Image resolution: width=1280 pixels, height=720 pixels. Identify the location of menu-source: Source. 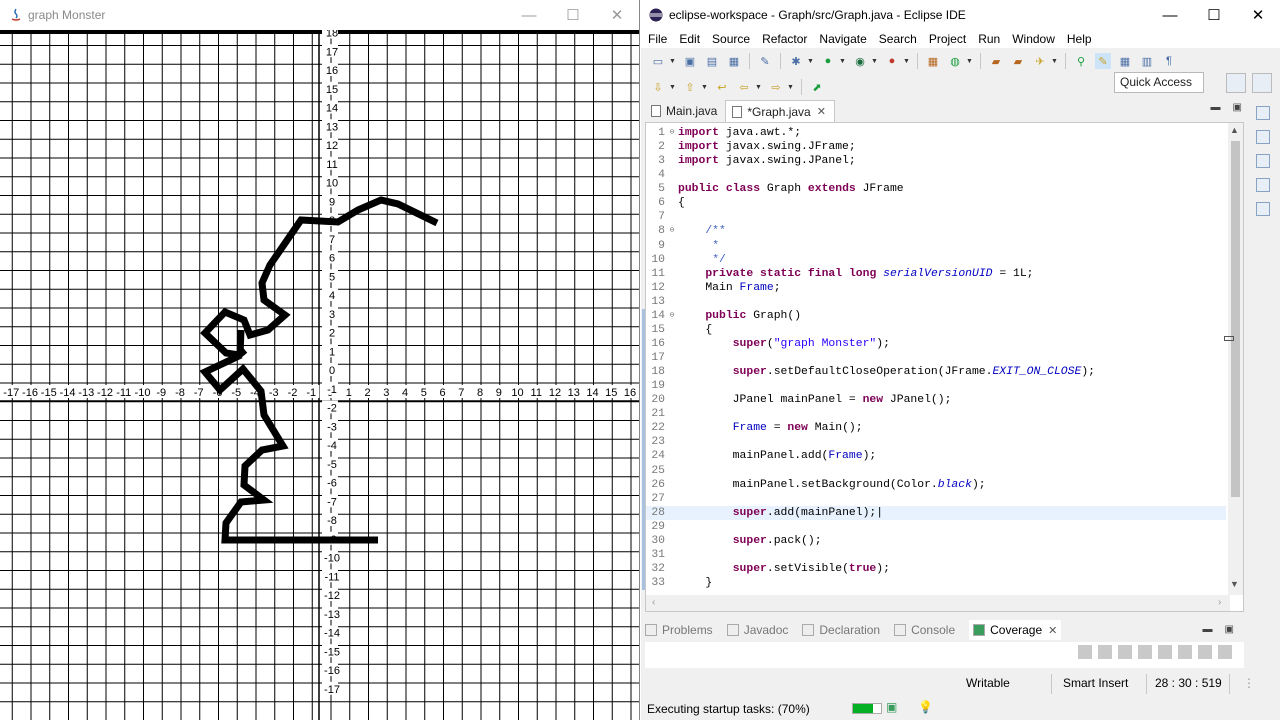
(731, 39).